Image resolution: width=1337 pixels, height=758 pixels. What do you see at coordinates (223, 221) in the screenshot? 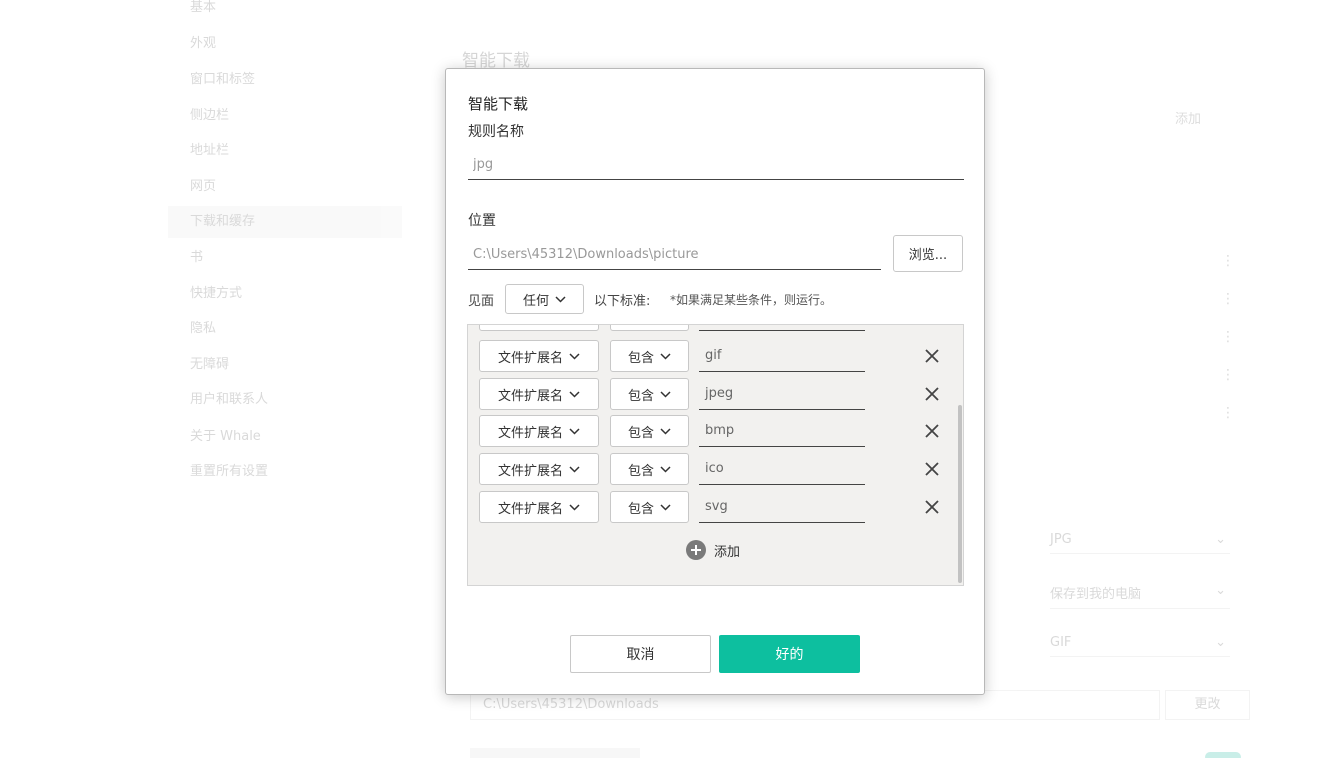
I see `nav-item: 下载和缓存` at bounding box center [223, 221].